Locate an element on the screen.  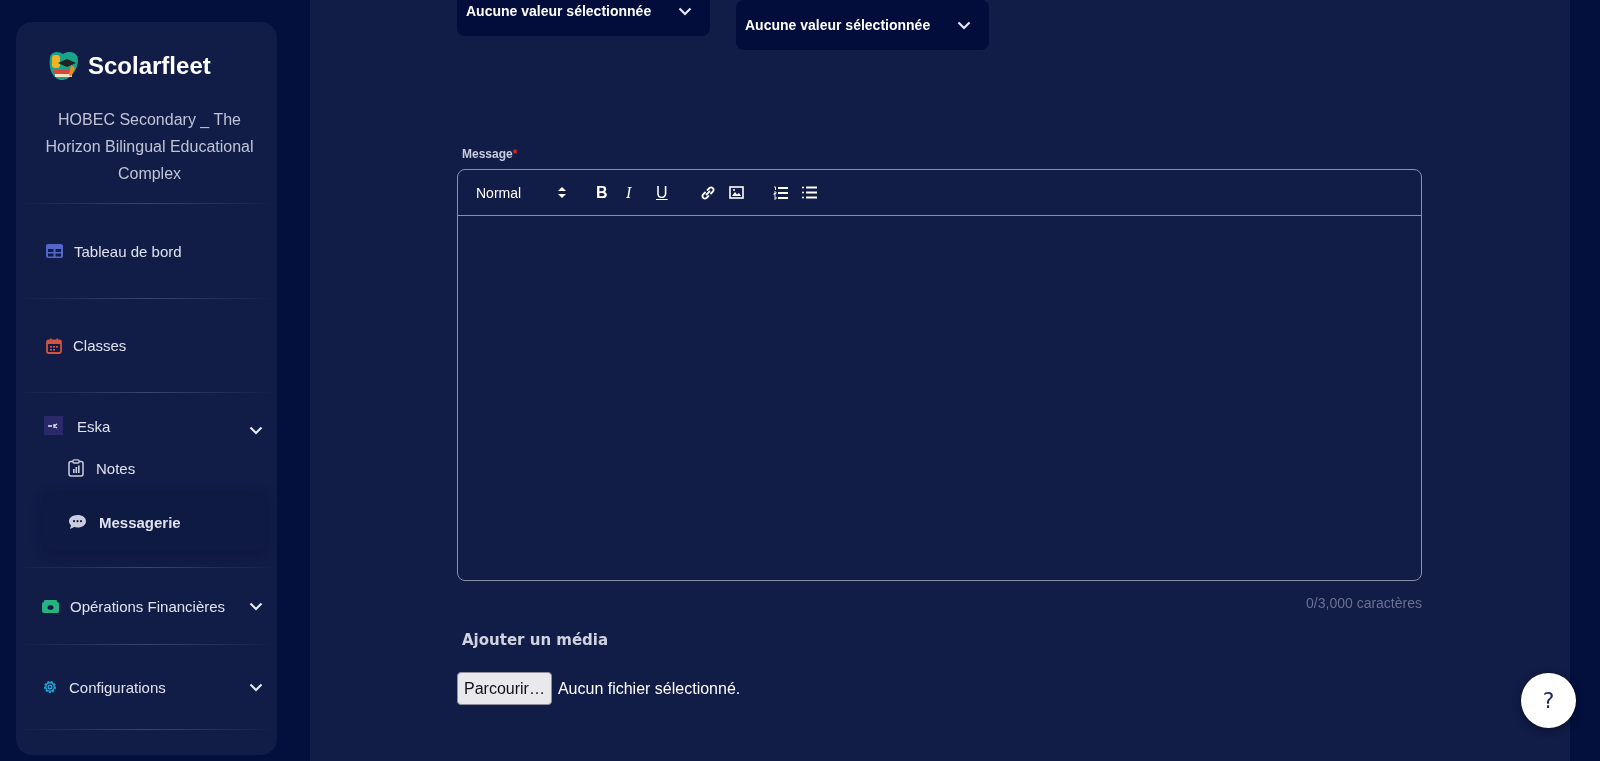
nav-item: Tableau de bord is located at coordinates (146, 251).